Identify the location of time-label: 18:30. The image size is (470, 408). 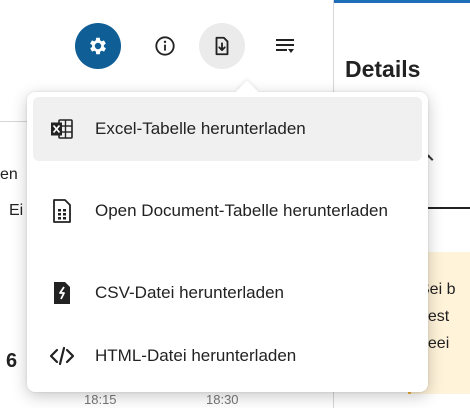
(222, 399).